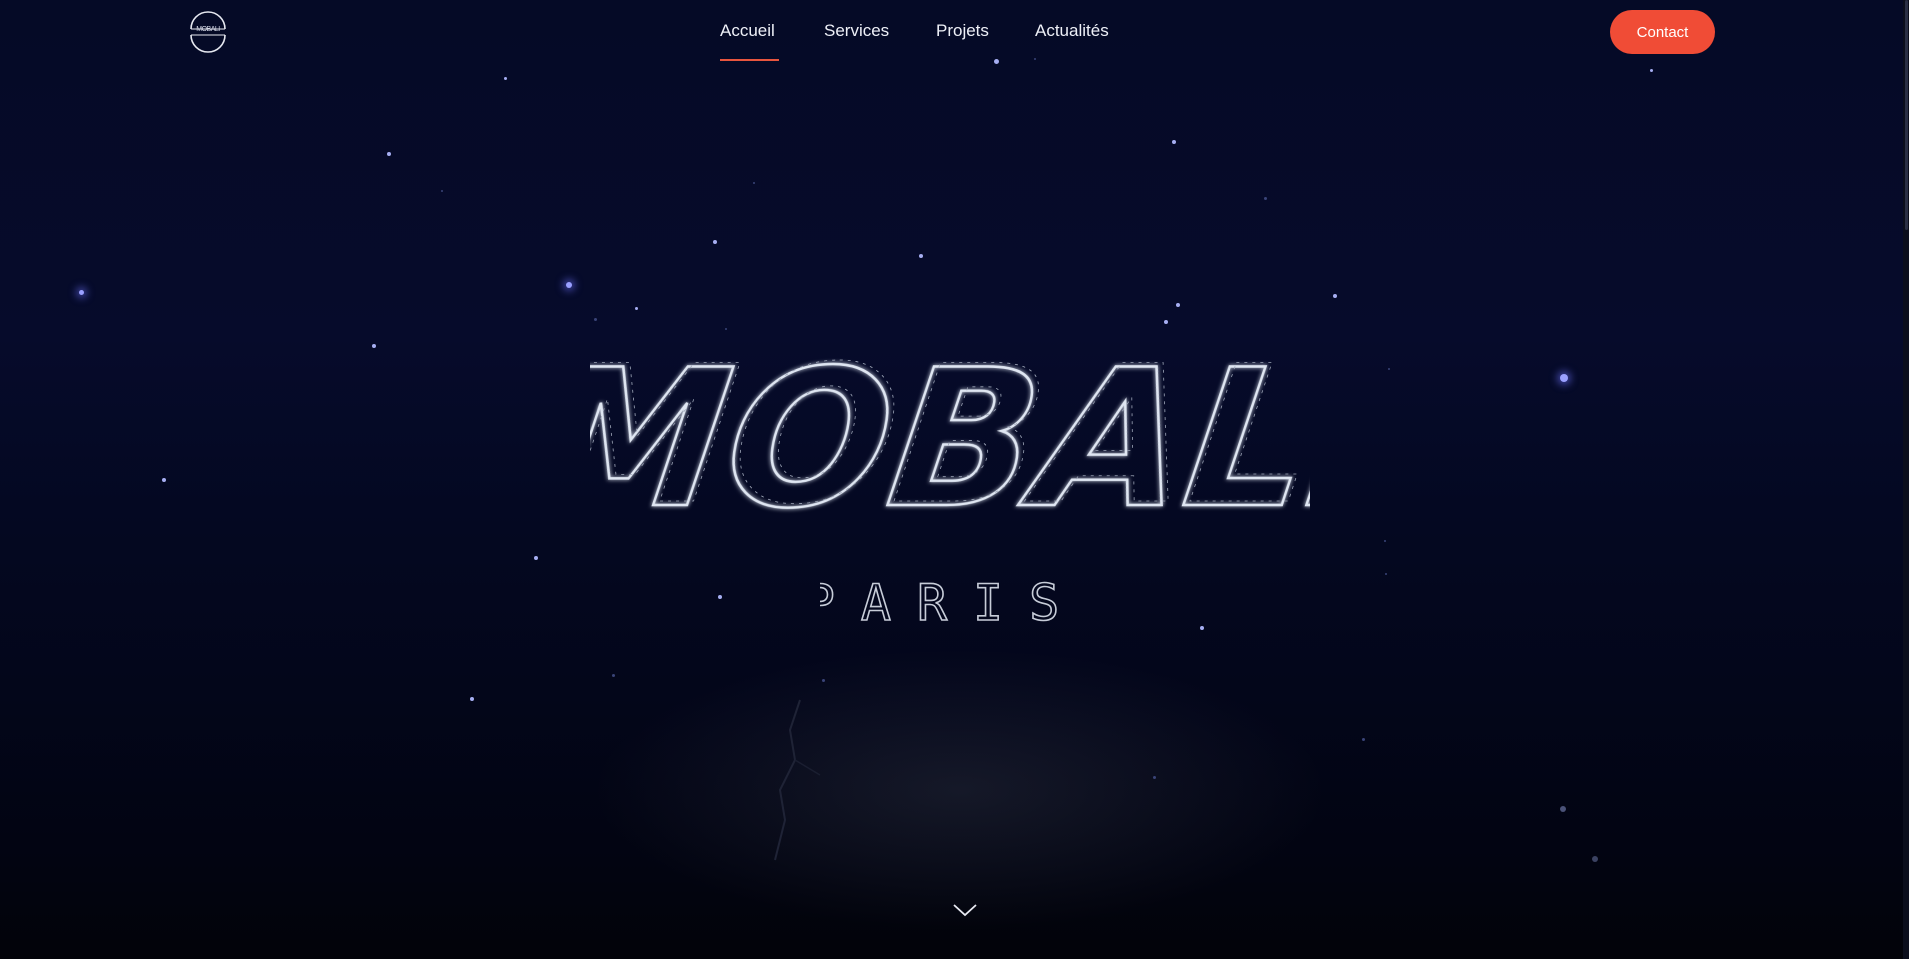  Describe the element at coordinates (856, 31) in the screenshot. I see `nav-item-services: Services` at that location.